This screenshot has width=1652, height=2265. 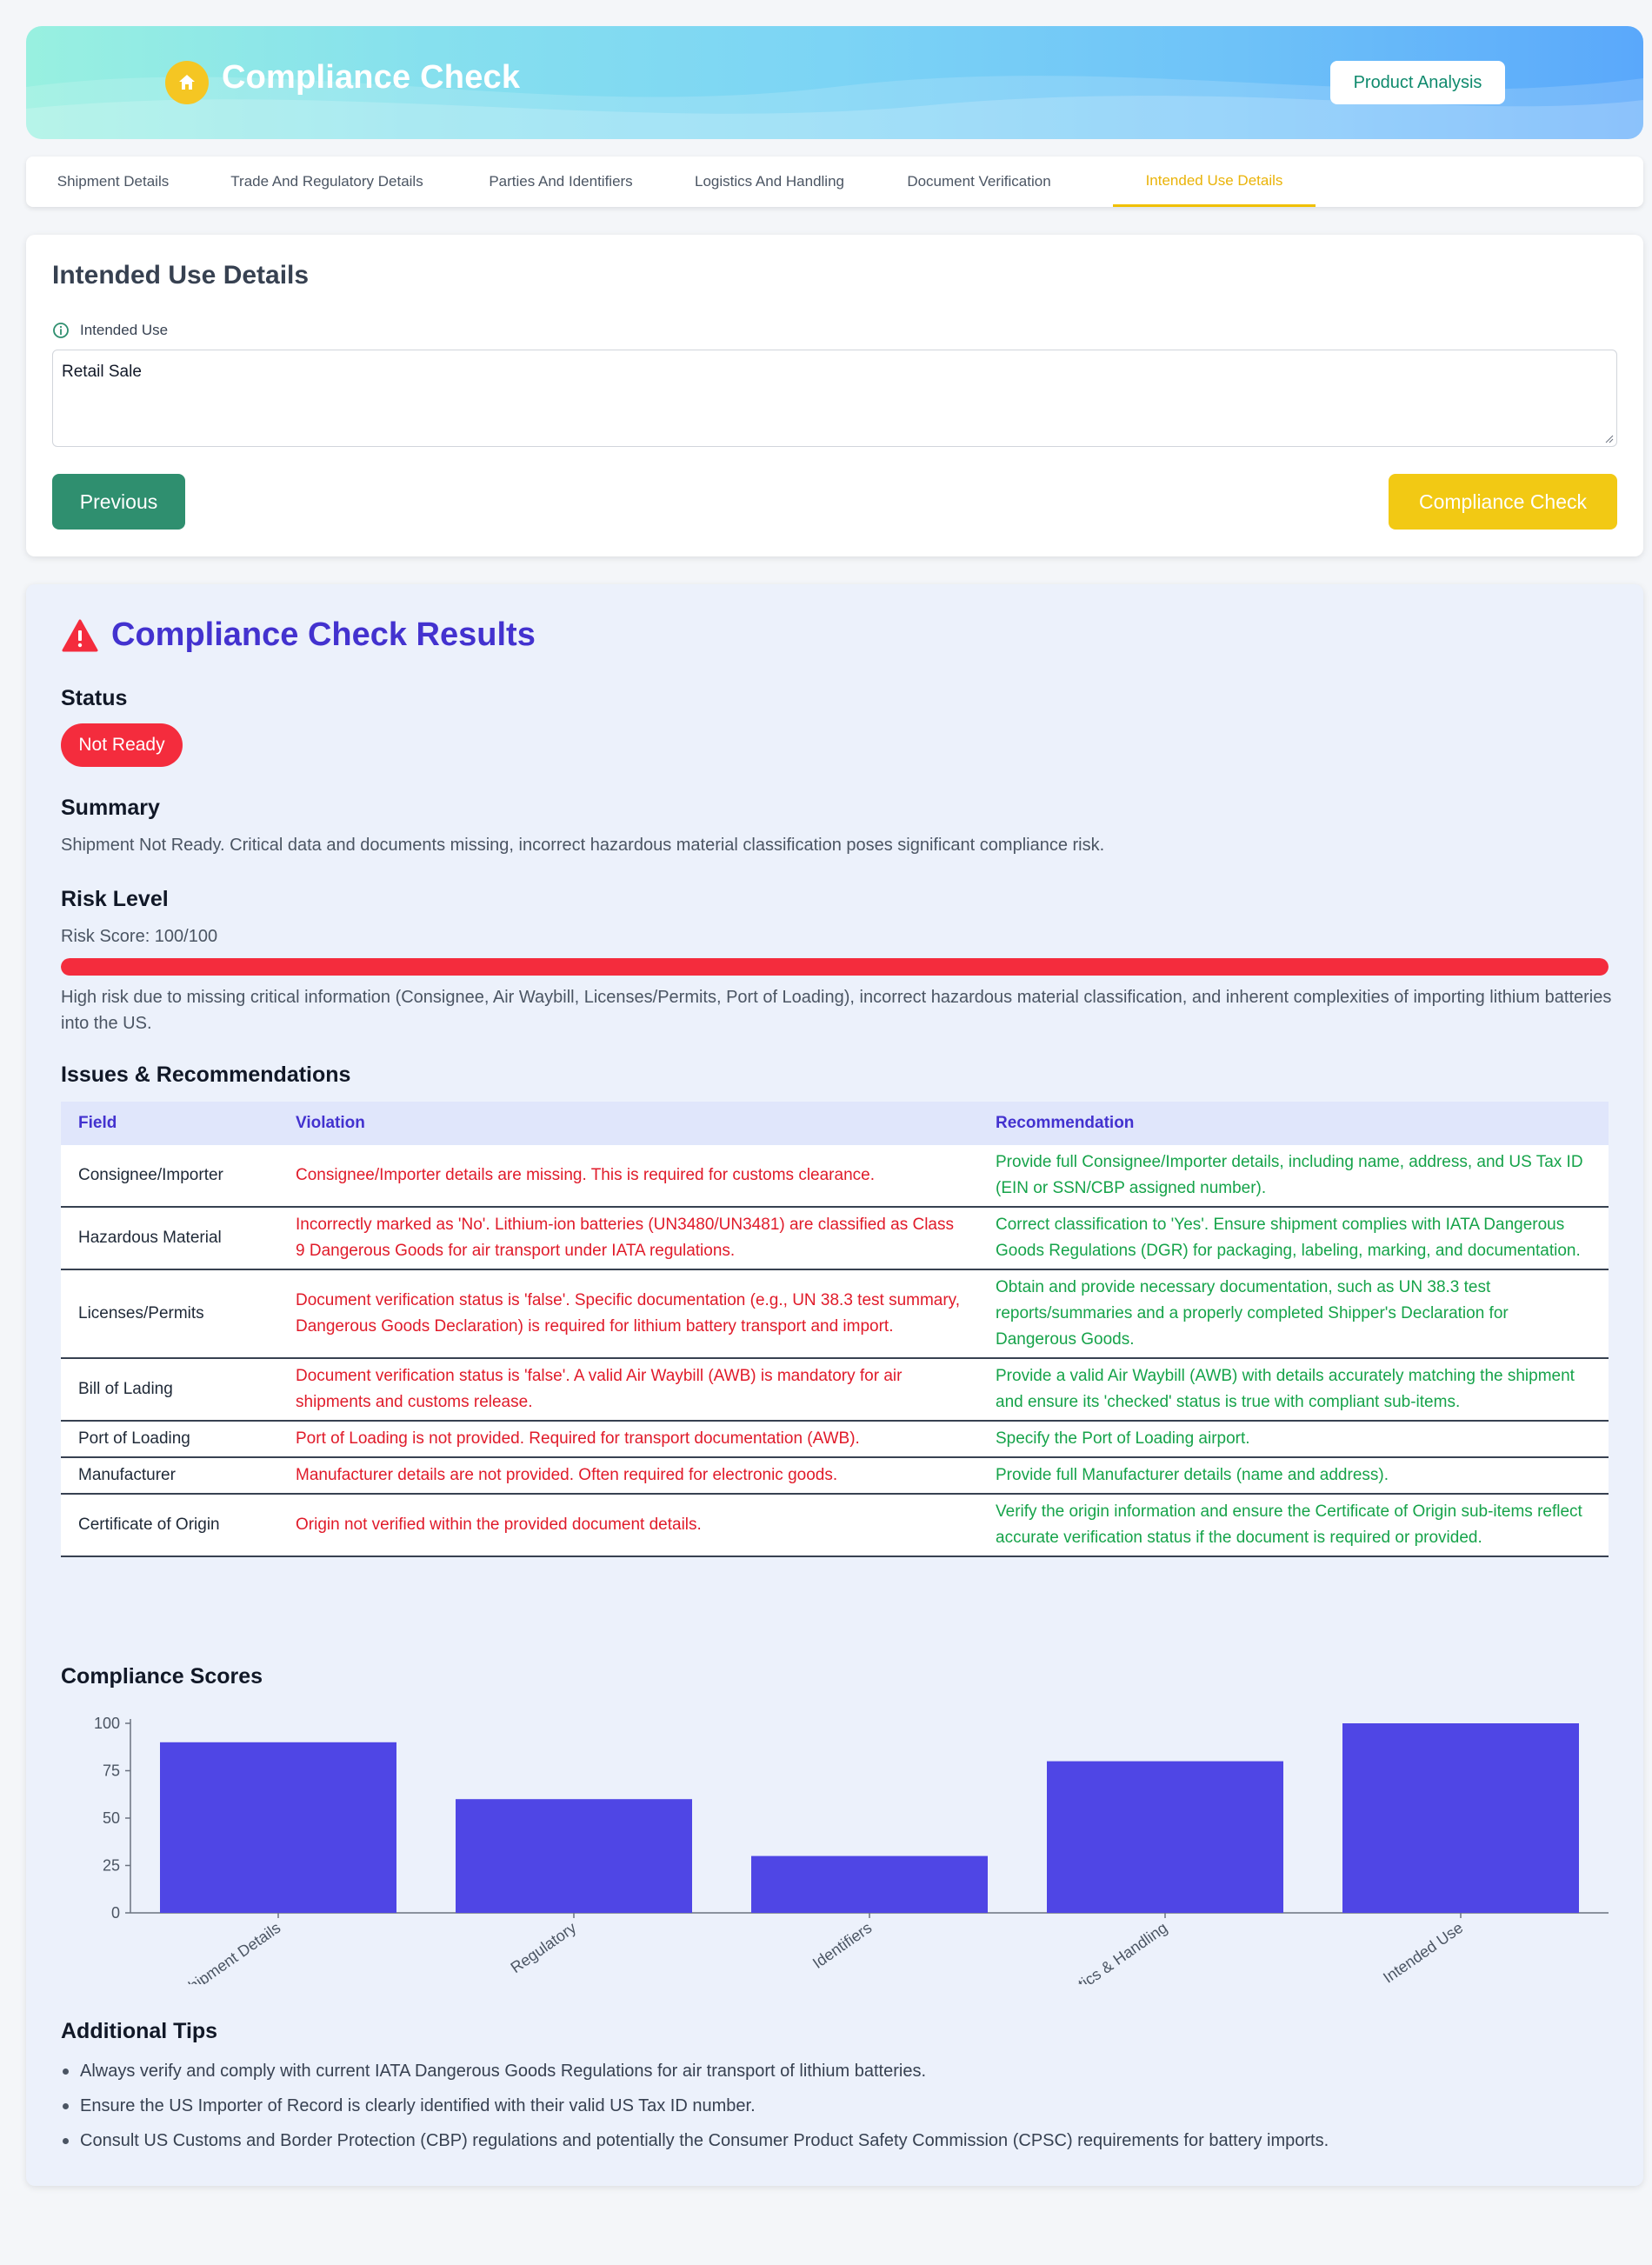 What do you see at coordinates (118, 502) in the screenshot?
I see `previous-button: Previous` at bounding box center [118, 502].